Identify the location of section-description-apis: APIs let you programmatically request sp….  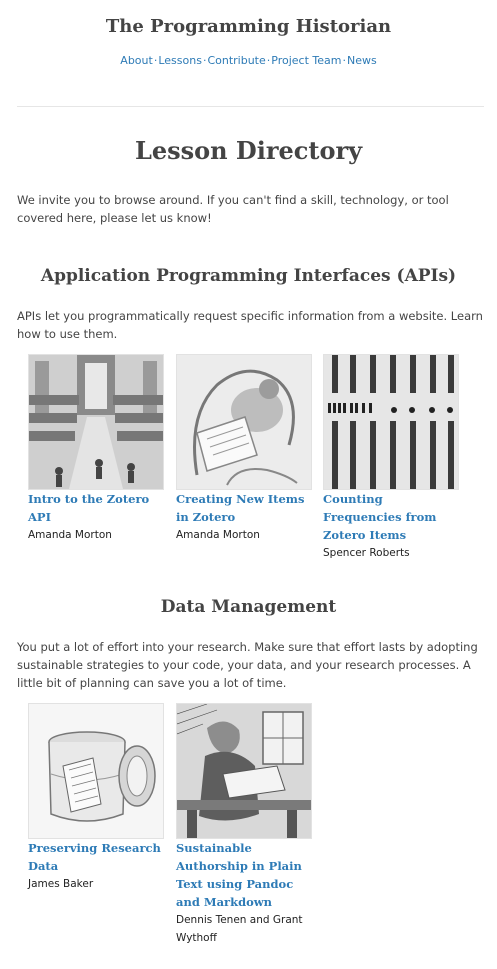
(250, 325).